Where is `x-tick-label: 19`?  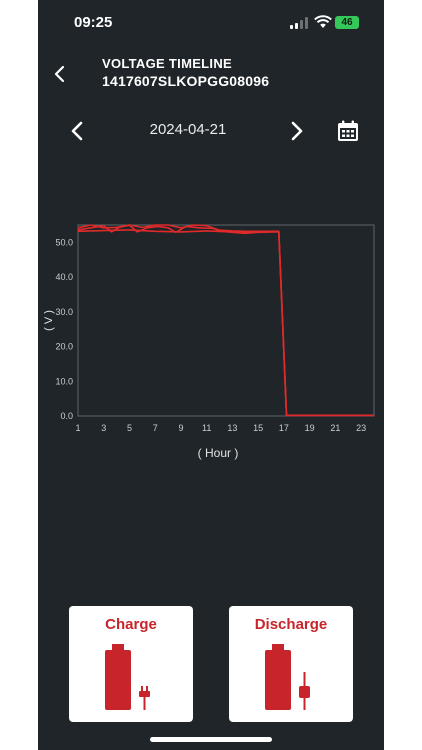 x-tick-label: 19 is located at coordinates (310, 428).